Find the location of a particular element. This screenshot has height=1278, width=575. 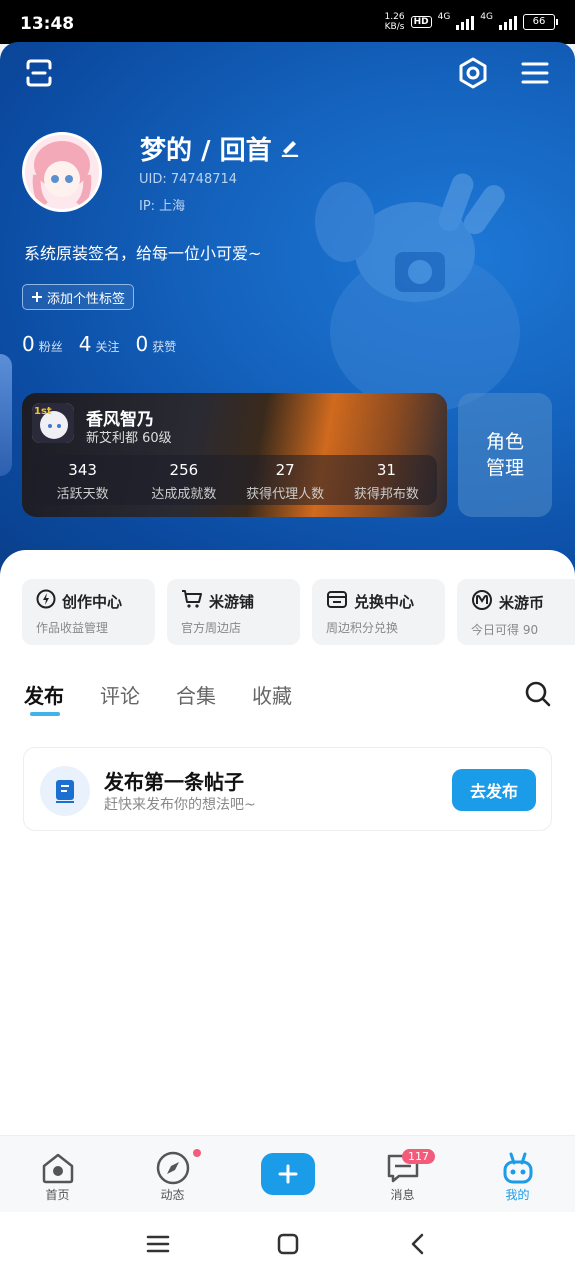

stat-likes: 0 获赞 is located at coordinates (156, 344).